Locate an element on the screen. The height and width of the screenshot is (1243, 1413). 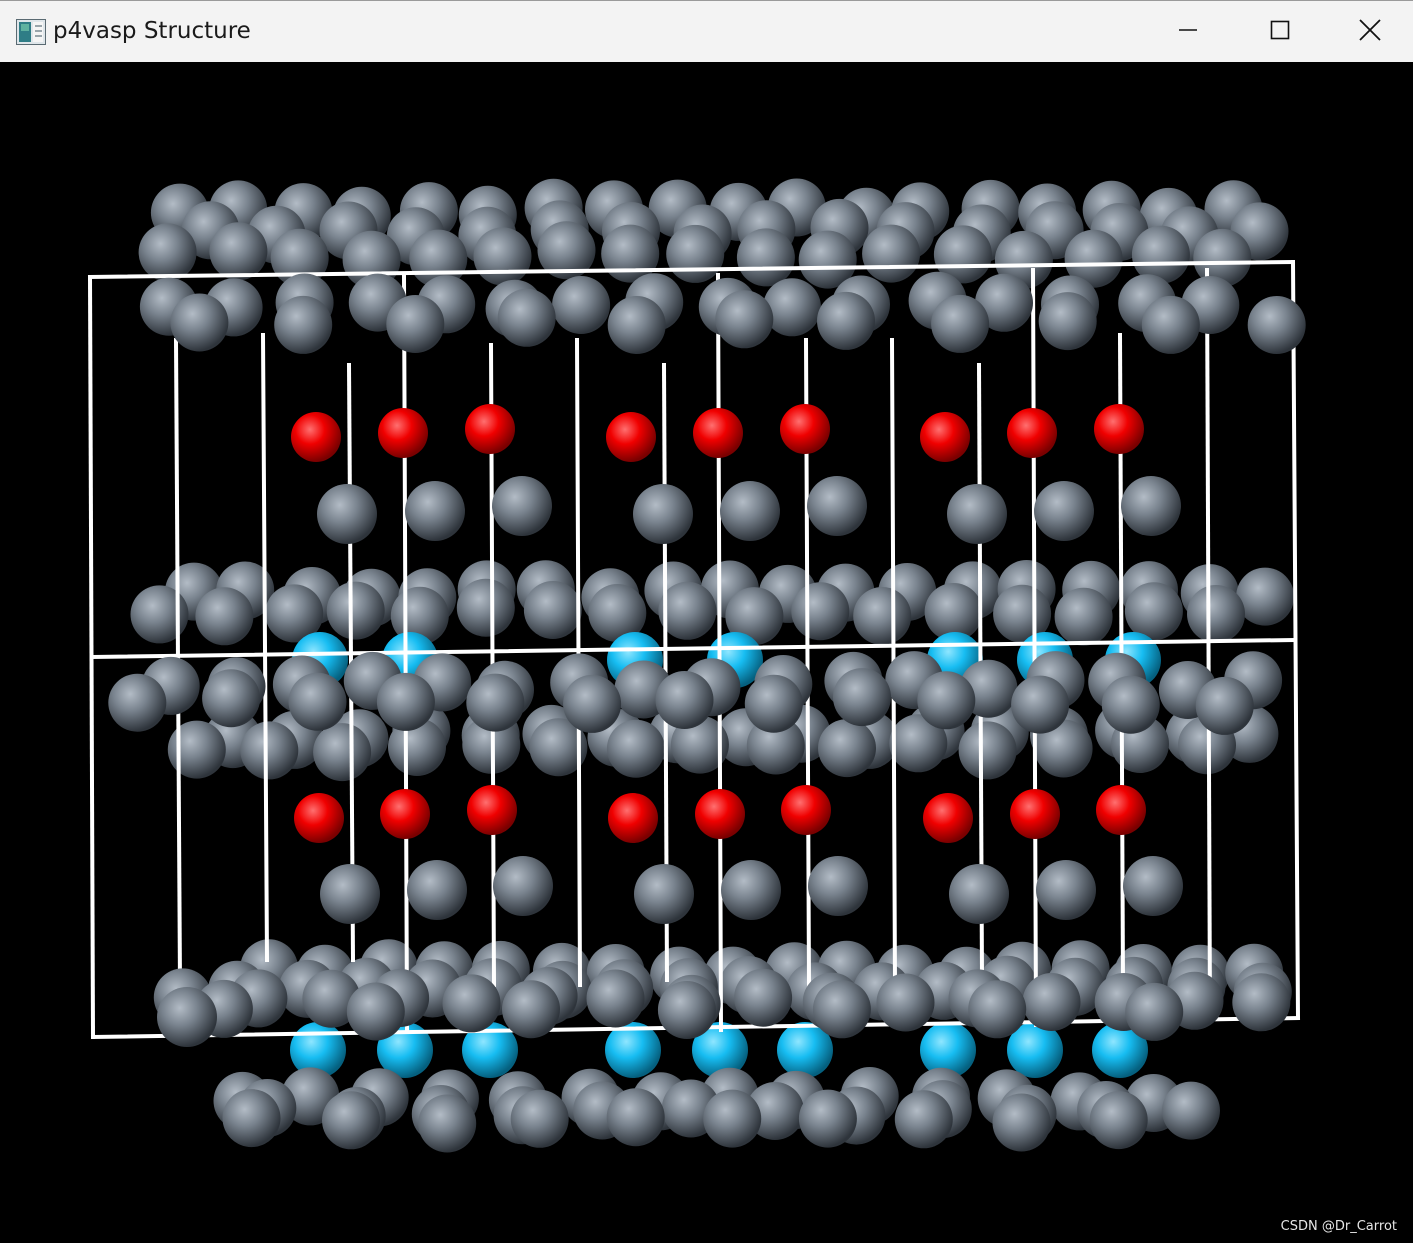
p4vasp-app-icon is located at coordinates (31, 32).